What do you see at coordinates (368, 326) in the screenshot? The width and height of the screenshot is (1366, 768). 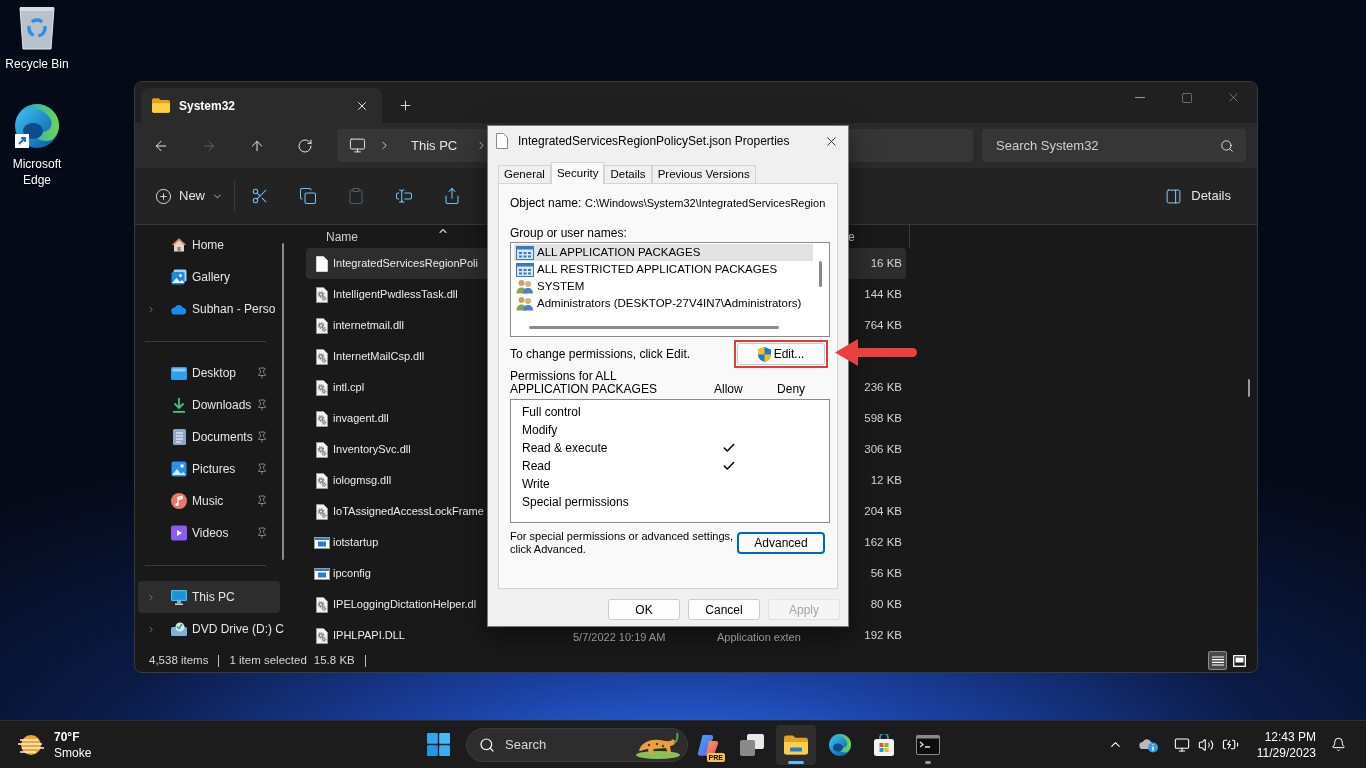 I see `file-name: internetmail.dll` at bounding box center [368, 326].